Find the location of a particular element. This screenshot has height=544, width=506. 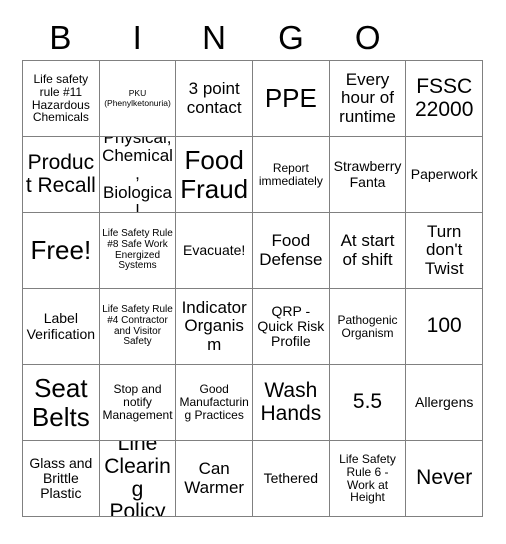

bingo-cell: Strawberry Fanta is located at coordinates (368, 175).